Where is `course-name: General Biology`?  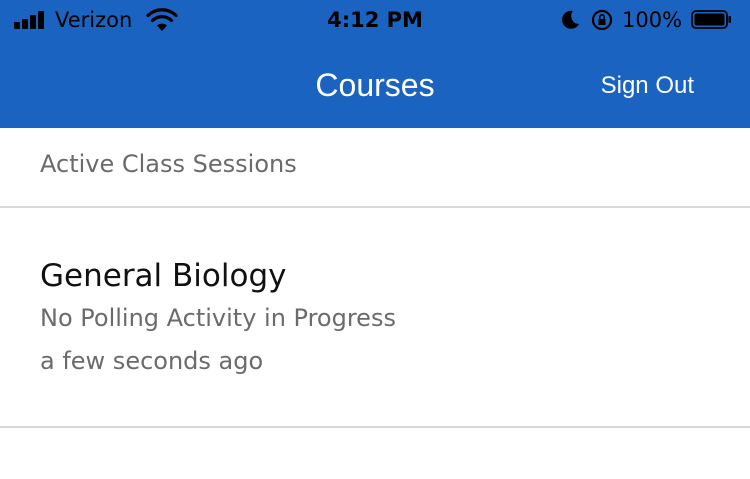
course-name: General Biology is located at coordinates (163, 276).